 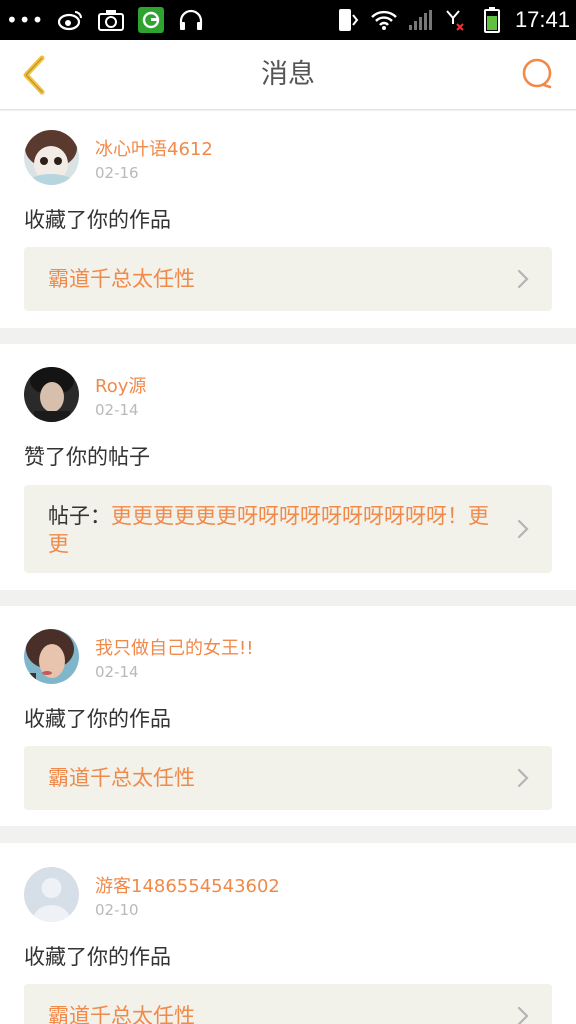 I want to click on target-name: 更更更更更更呀呀呀呀呀呀呀呀呀呀！更更, so click(x=268, y=530).